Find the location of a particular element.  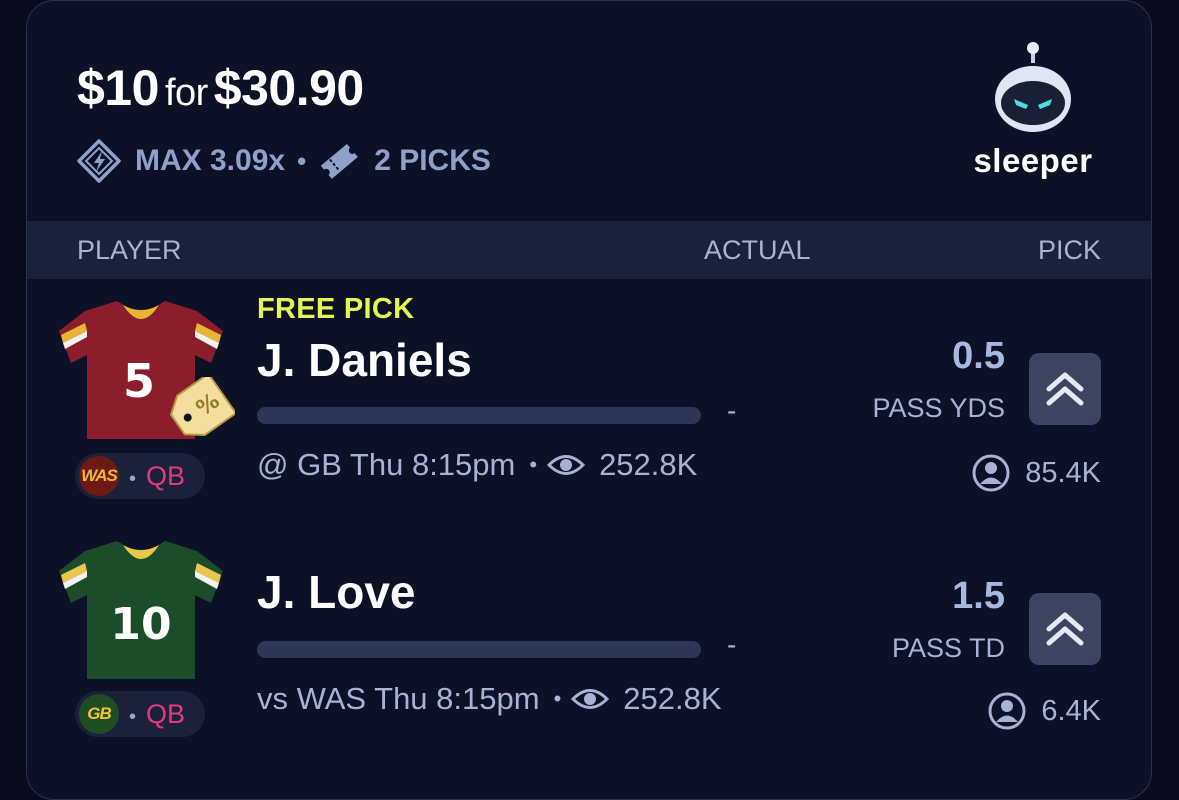

pickers-count: 6.4K is located at coordinates (1044, 711).